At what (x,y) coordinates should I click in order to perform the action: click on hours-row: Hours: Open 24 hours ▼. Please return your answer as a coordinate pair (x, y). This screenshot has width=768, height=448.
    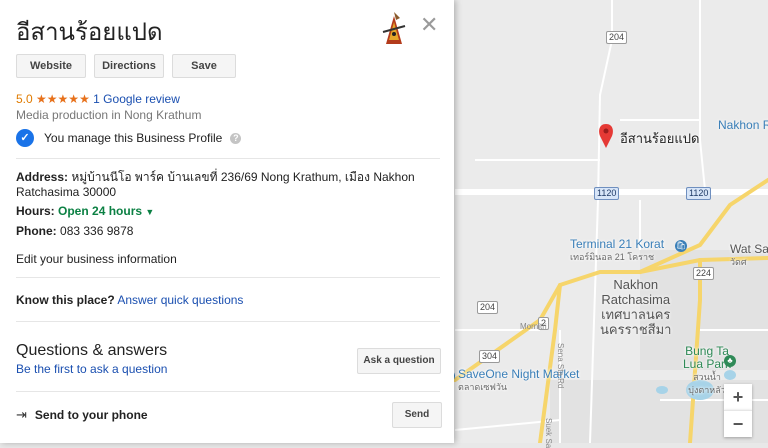
    Looking at the image, I should click on (85, 212).